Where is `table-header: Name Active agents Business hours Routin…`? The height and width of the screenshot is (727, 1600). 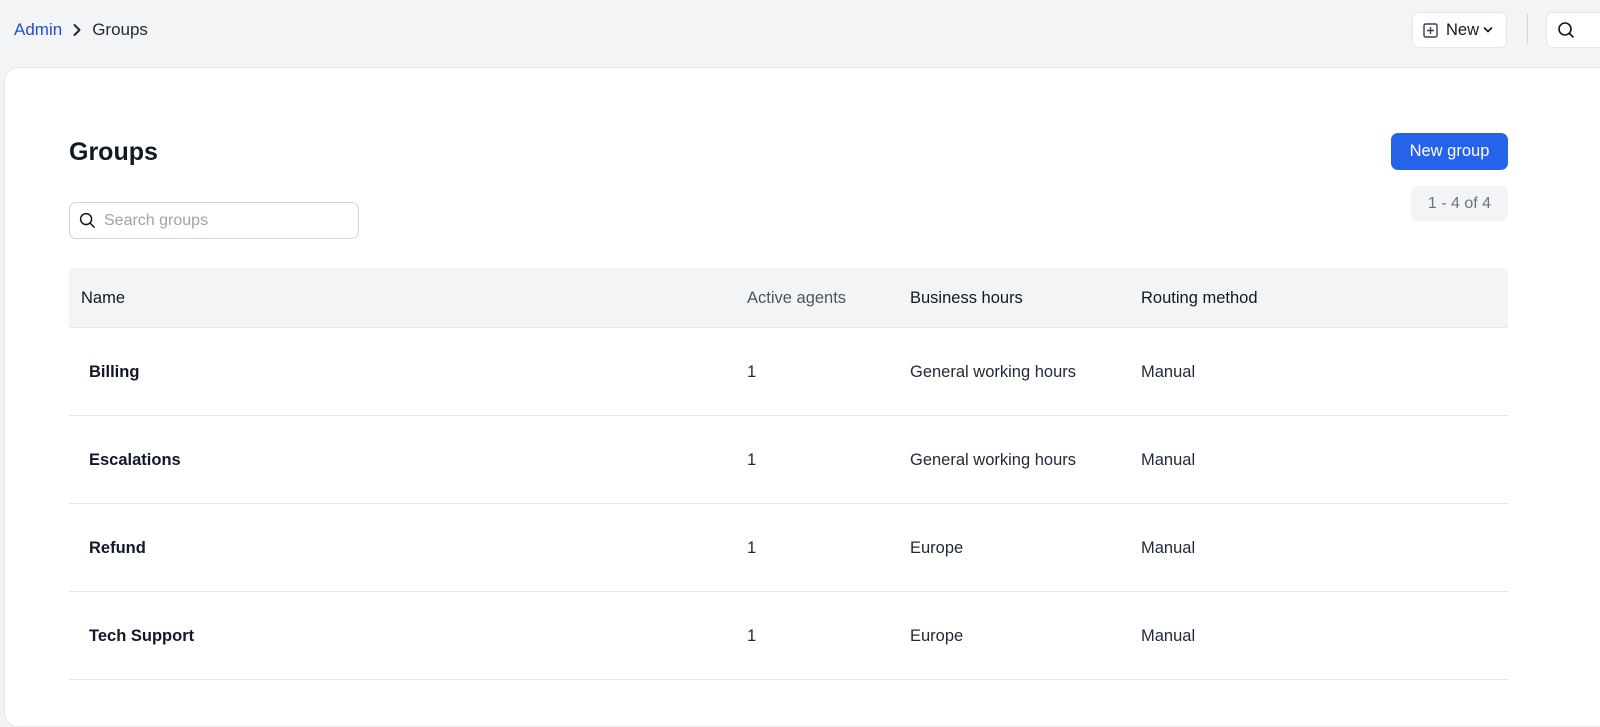 table-header: Name Active agents Business hours Routin… is located at coordinates (788, 298).